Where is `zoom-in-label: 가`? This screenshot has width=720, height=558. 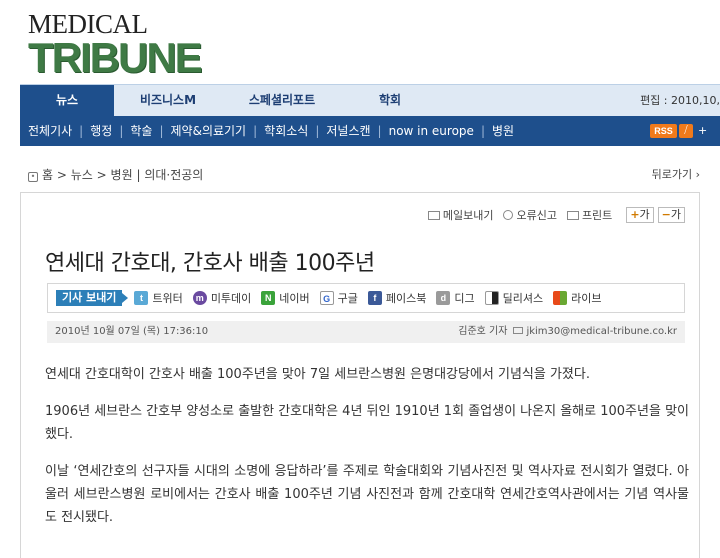 zoom-in-label: 가 is located at coordinates (644, 214).